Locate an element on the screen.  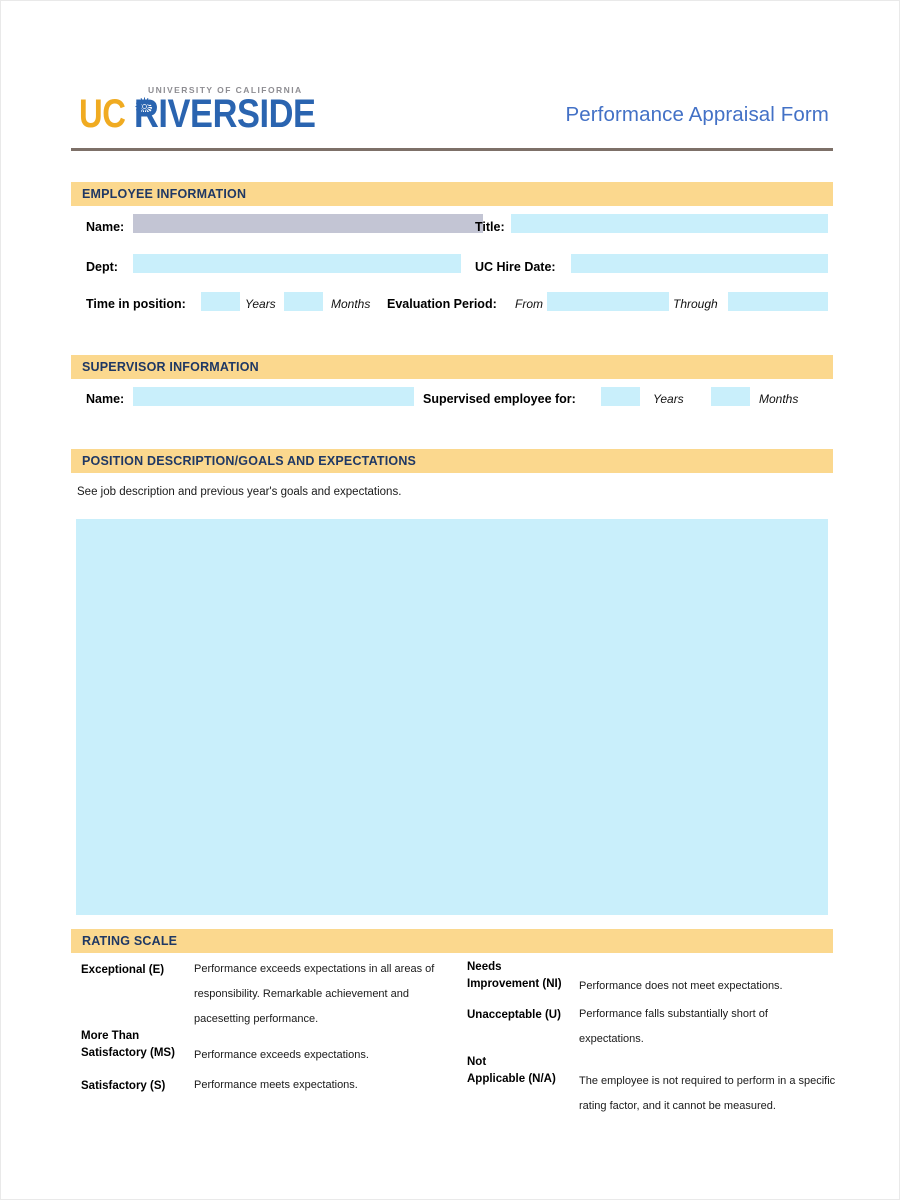
rating-label-unacceptable: Unacceptable (U) is located at coordinates (514, 1015).